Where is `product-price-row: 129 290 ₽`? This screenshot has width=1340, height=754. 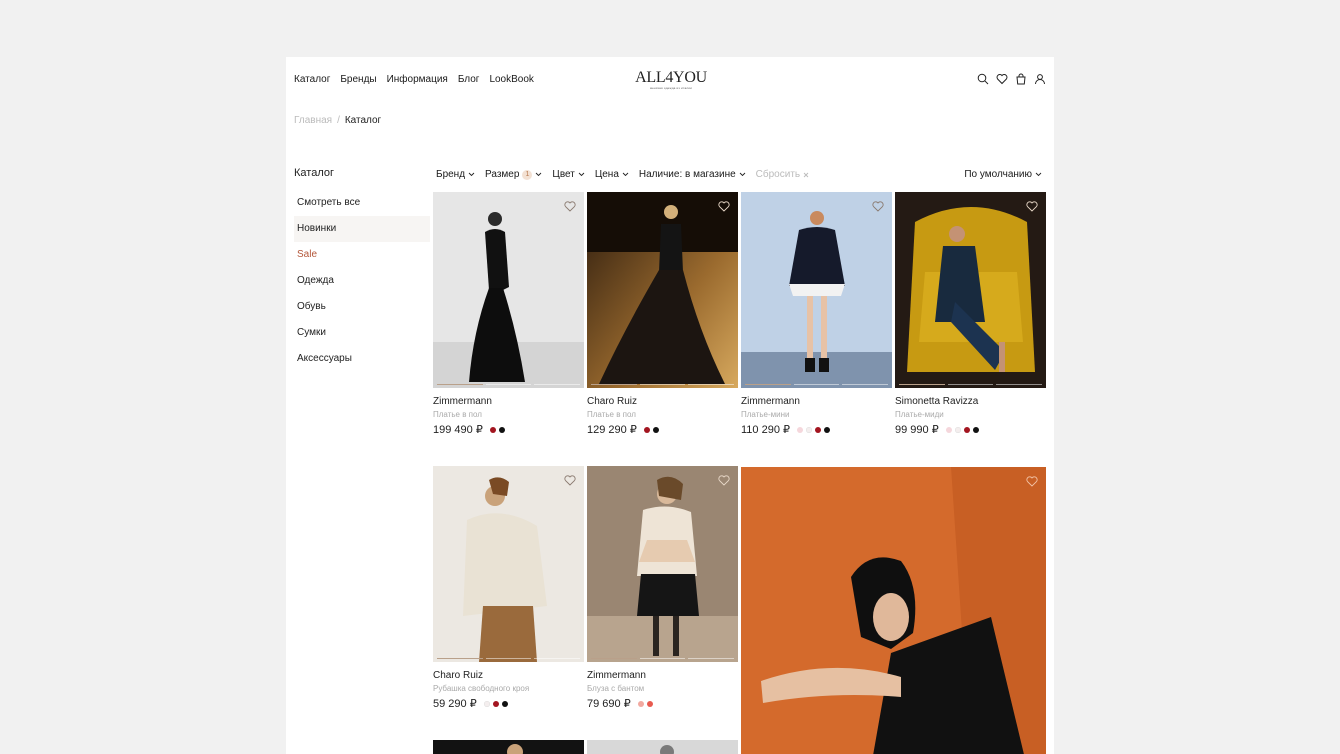 product-price-row: 129 290 ₽ is located at coordinates (662, 429).